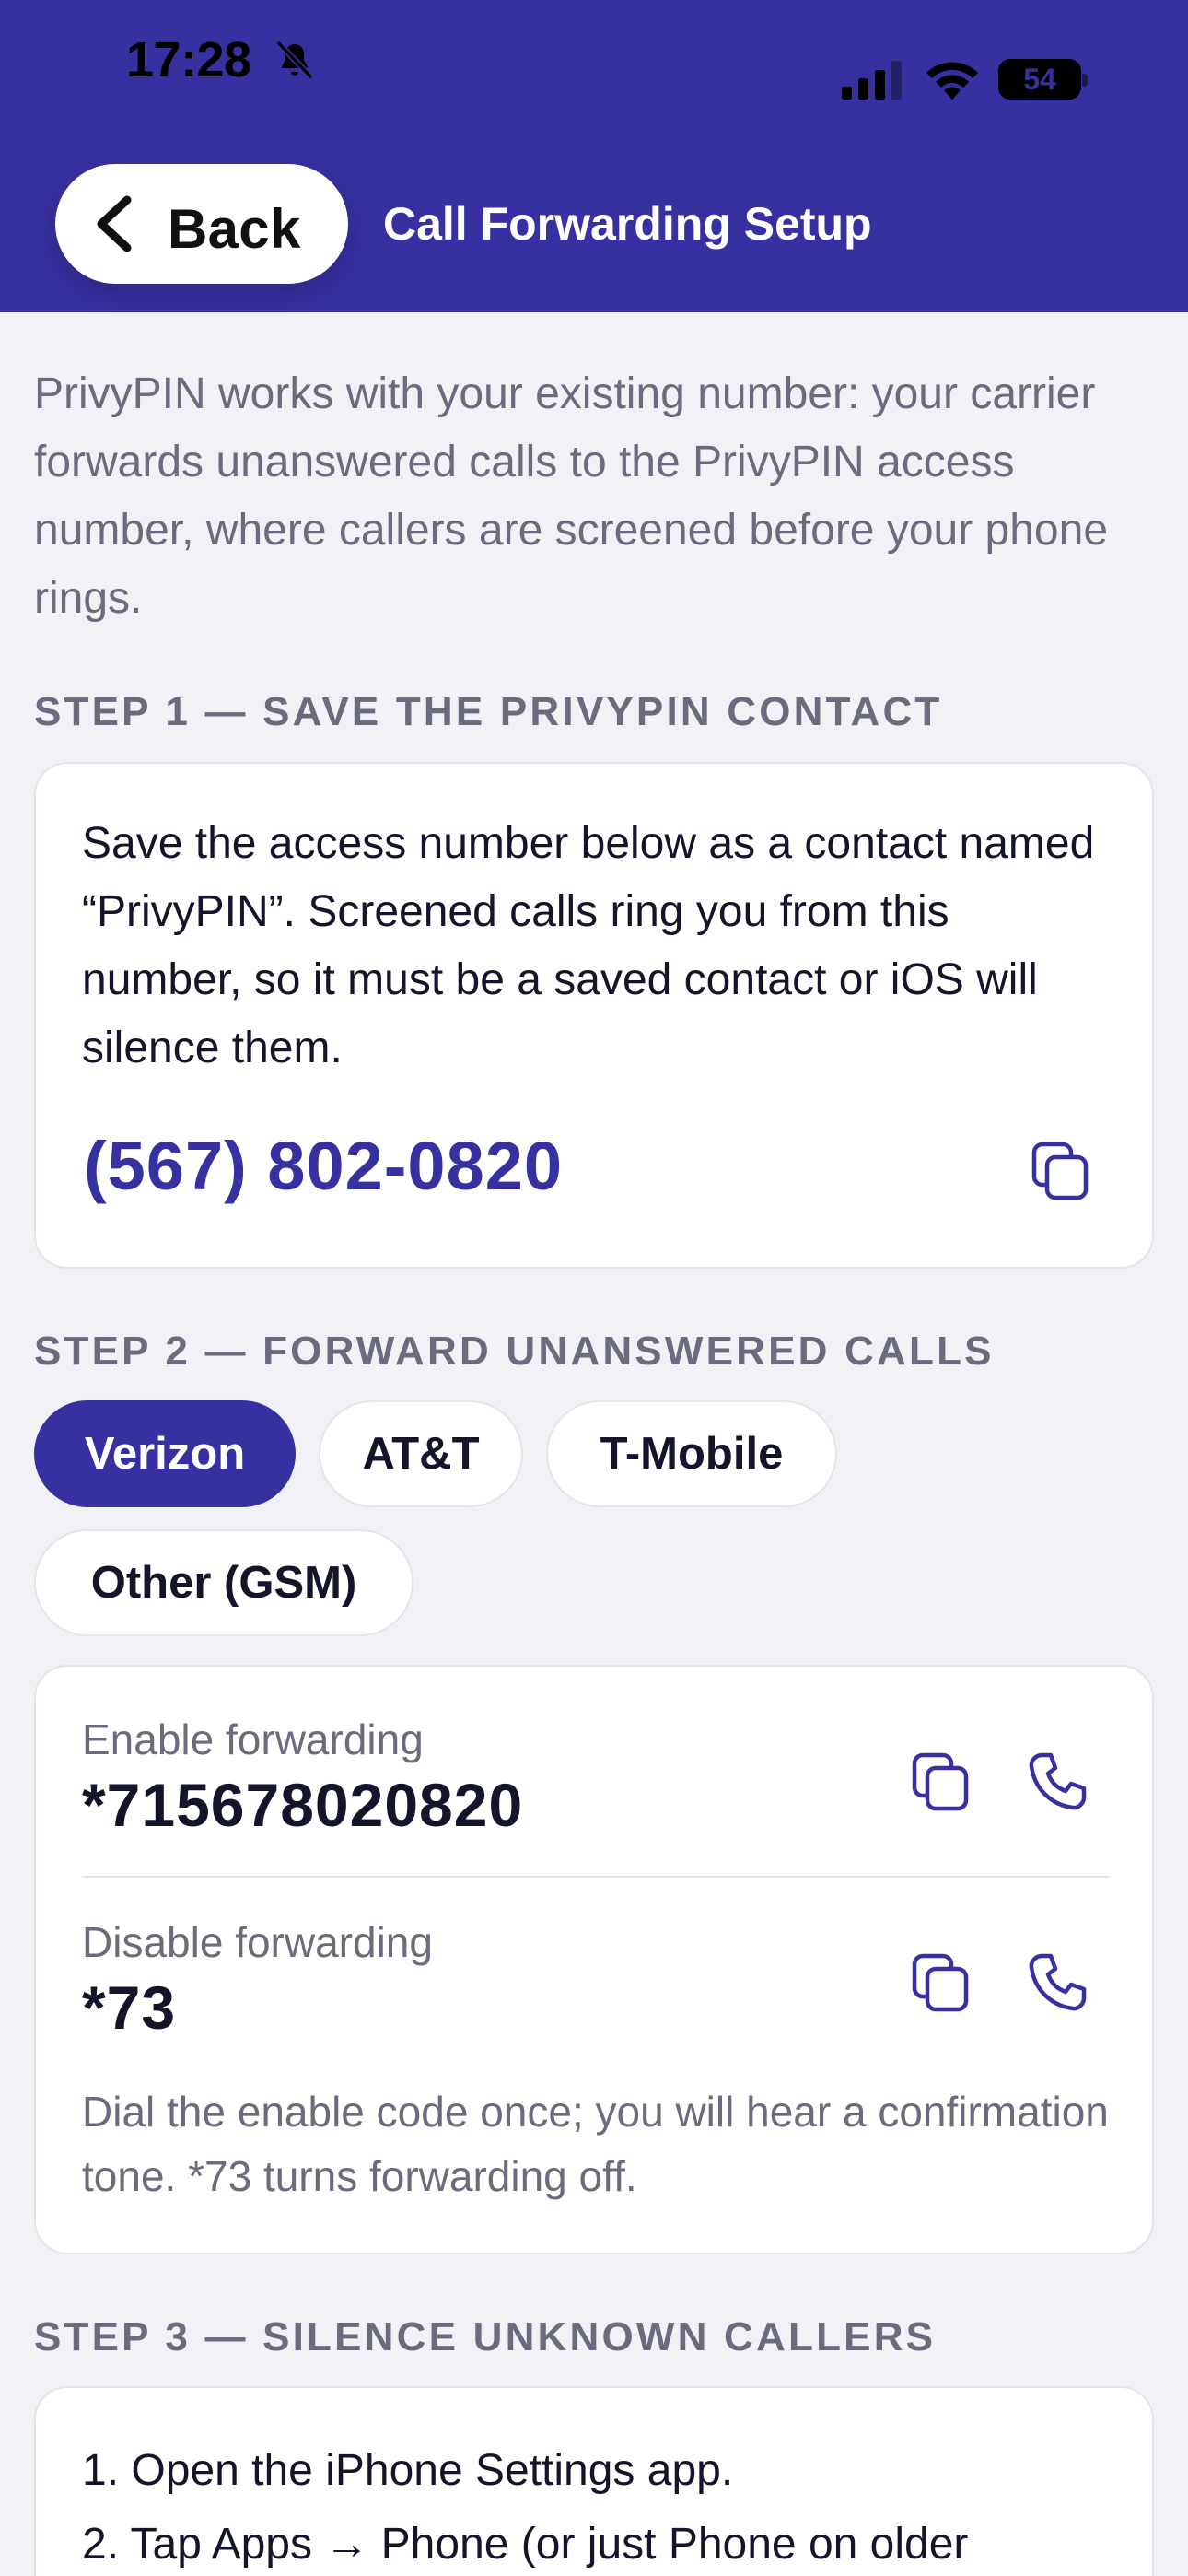 This screenshot has width=1188, height=2576. I want to click on battery-percentage: 54, so click(1039, 79).